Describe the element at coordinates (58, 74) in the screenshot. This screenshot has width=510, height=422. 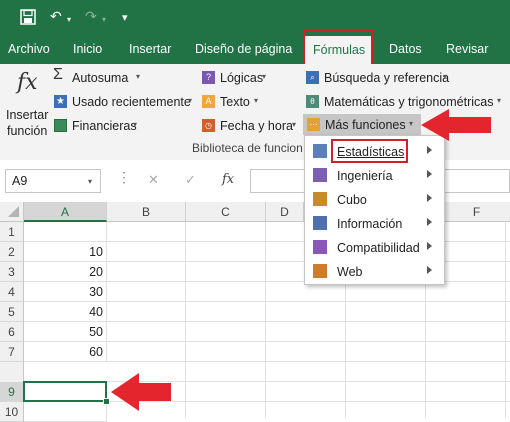
I see `sigma-icon: Σ` at that location.